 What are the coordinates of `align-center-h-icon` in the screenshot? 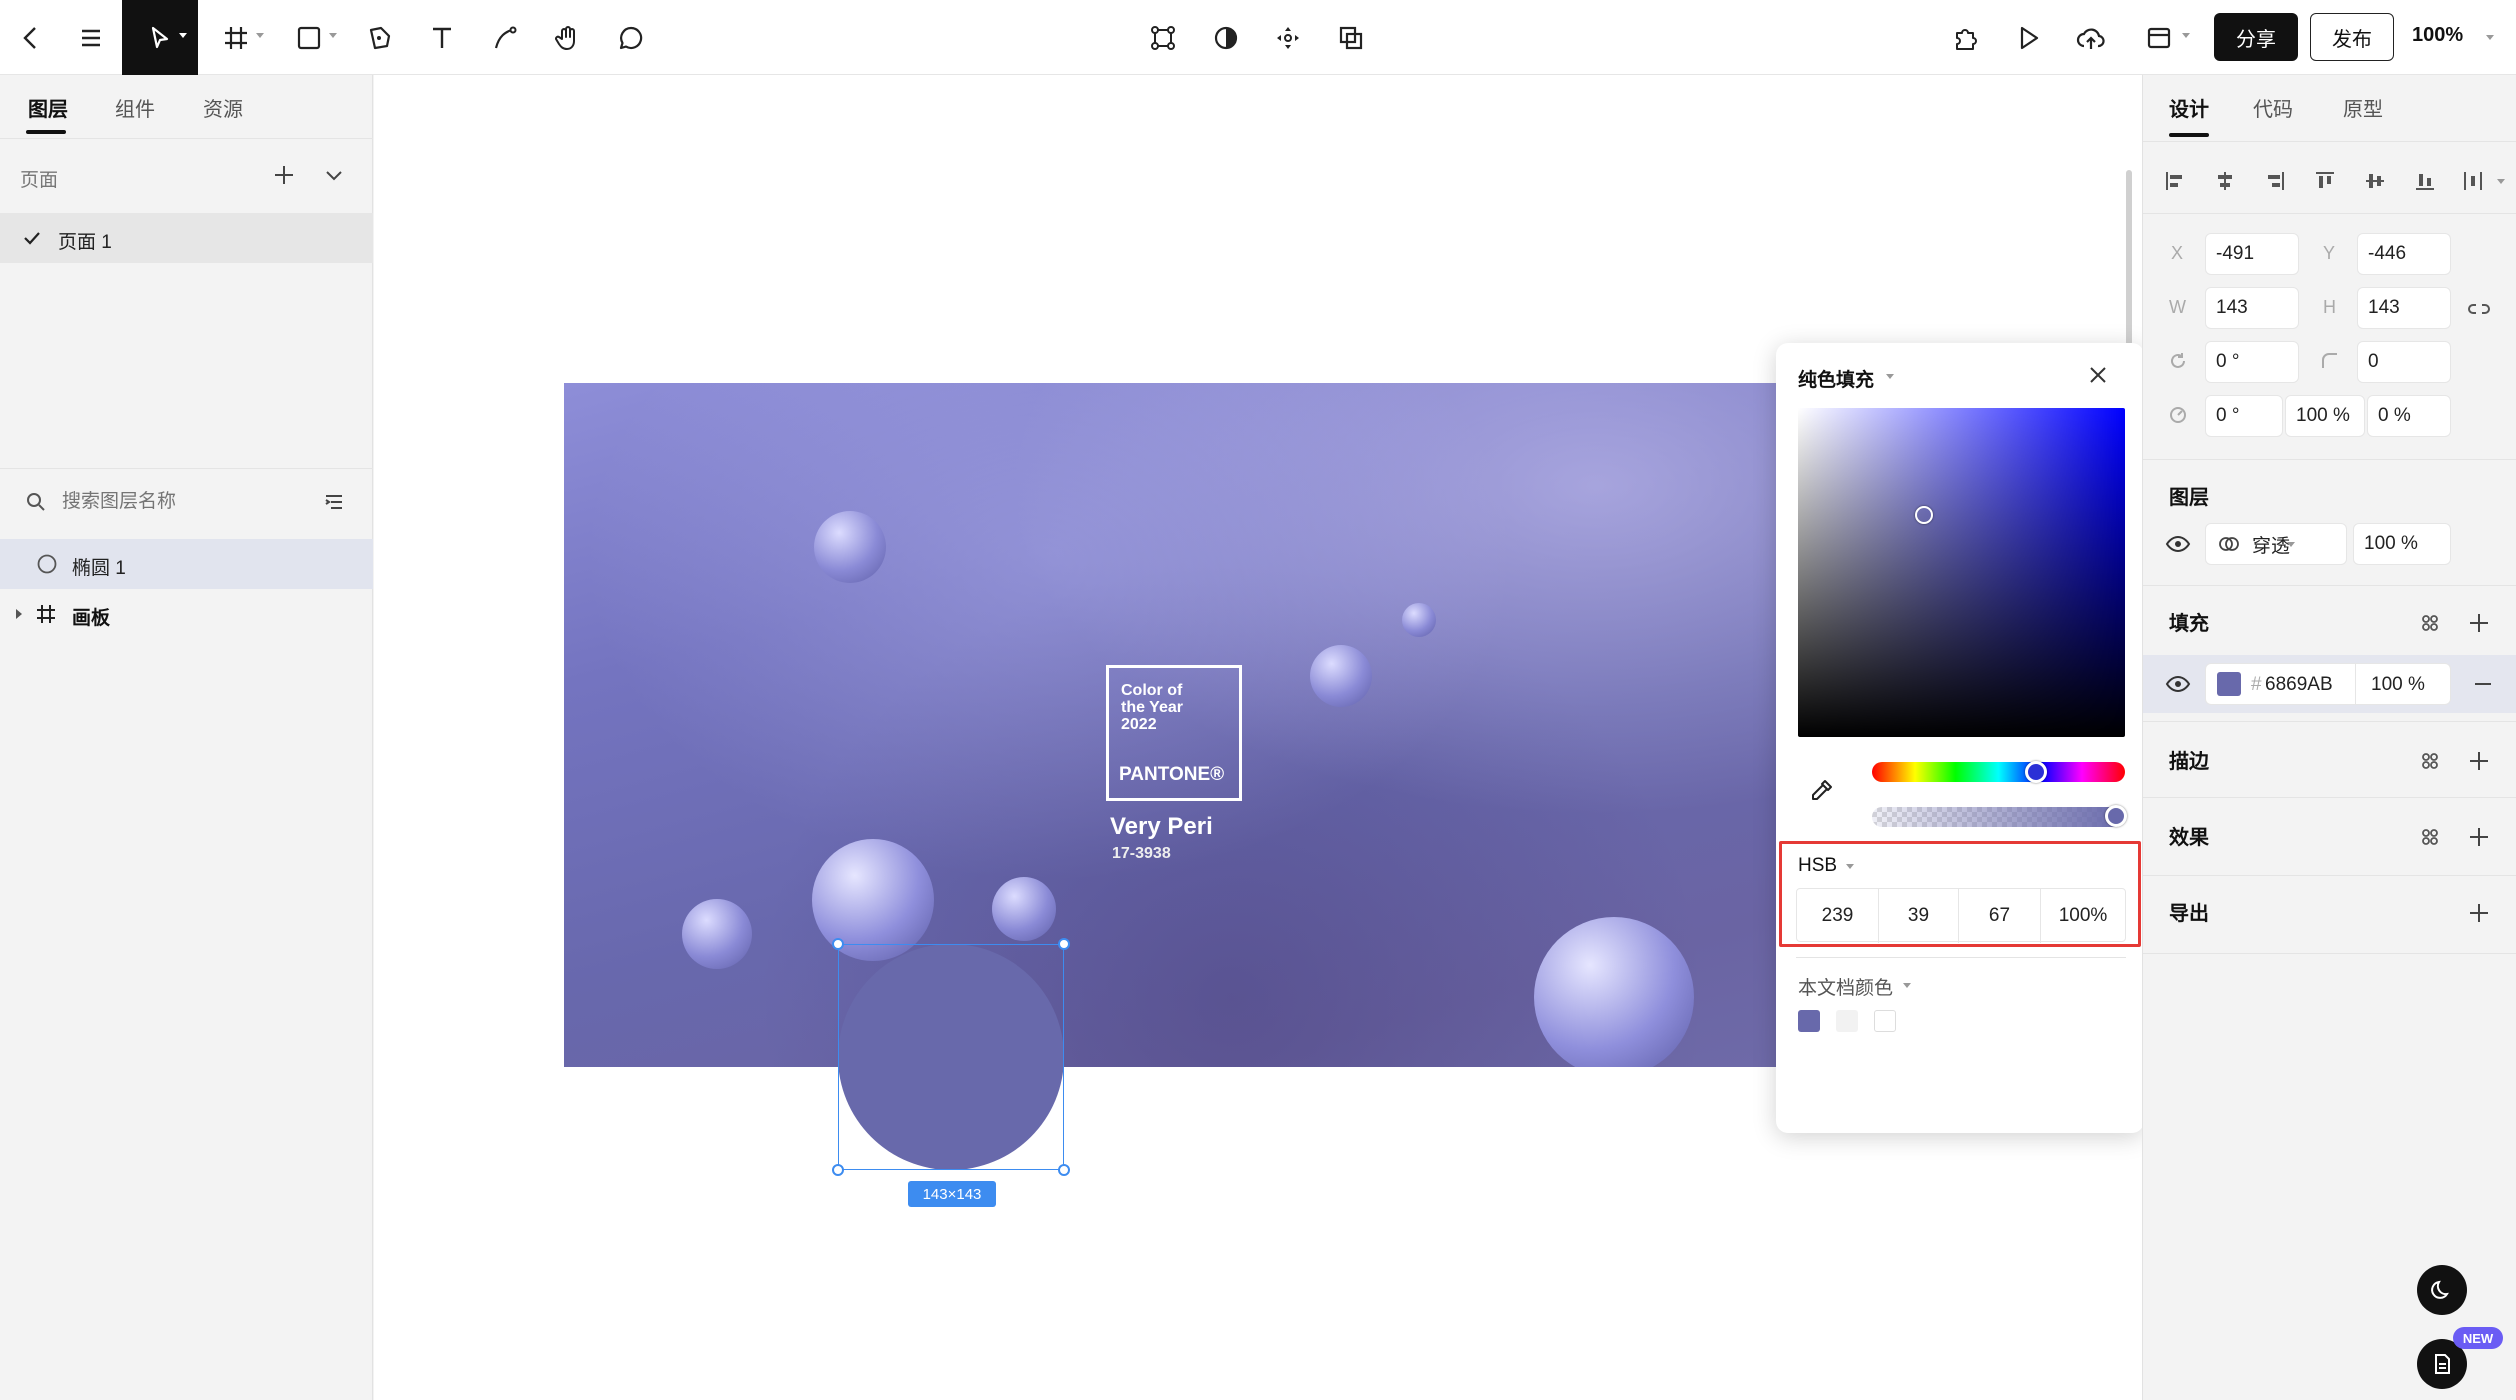 It's located at (2225, 181).